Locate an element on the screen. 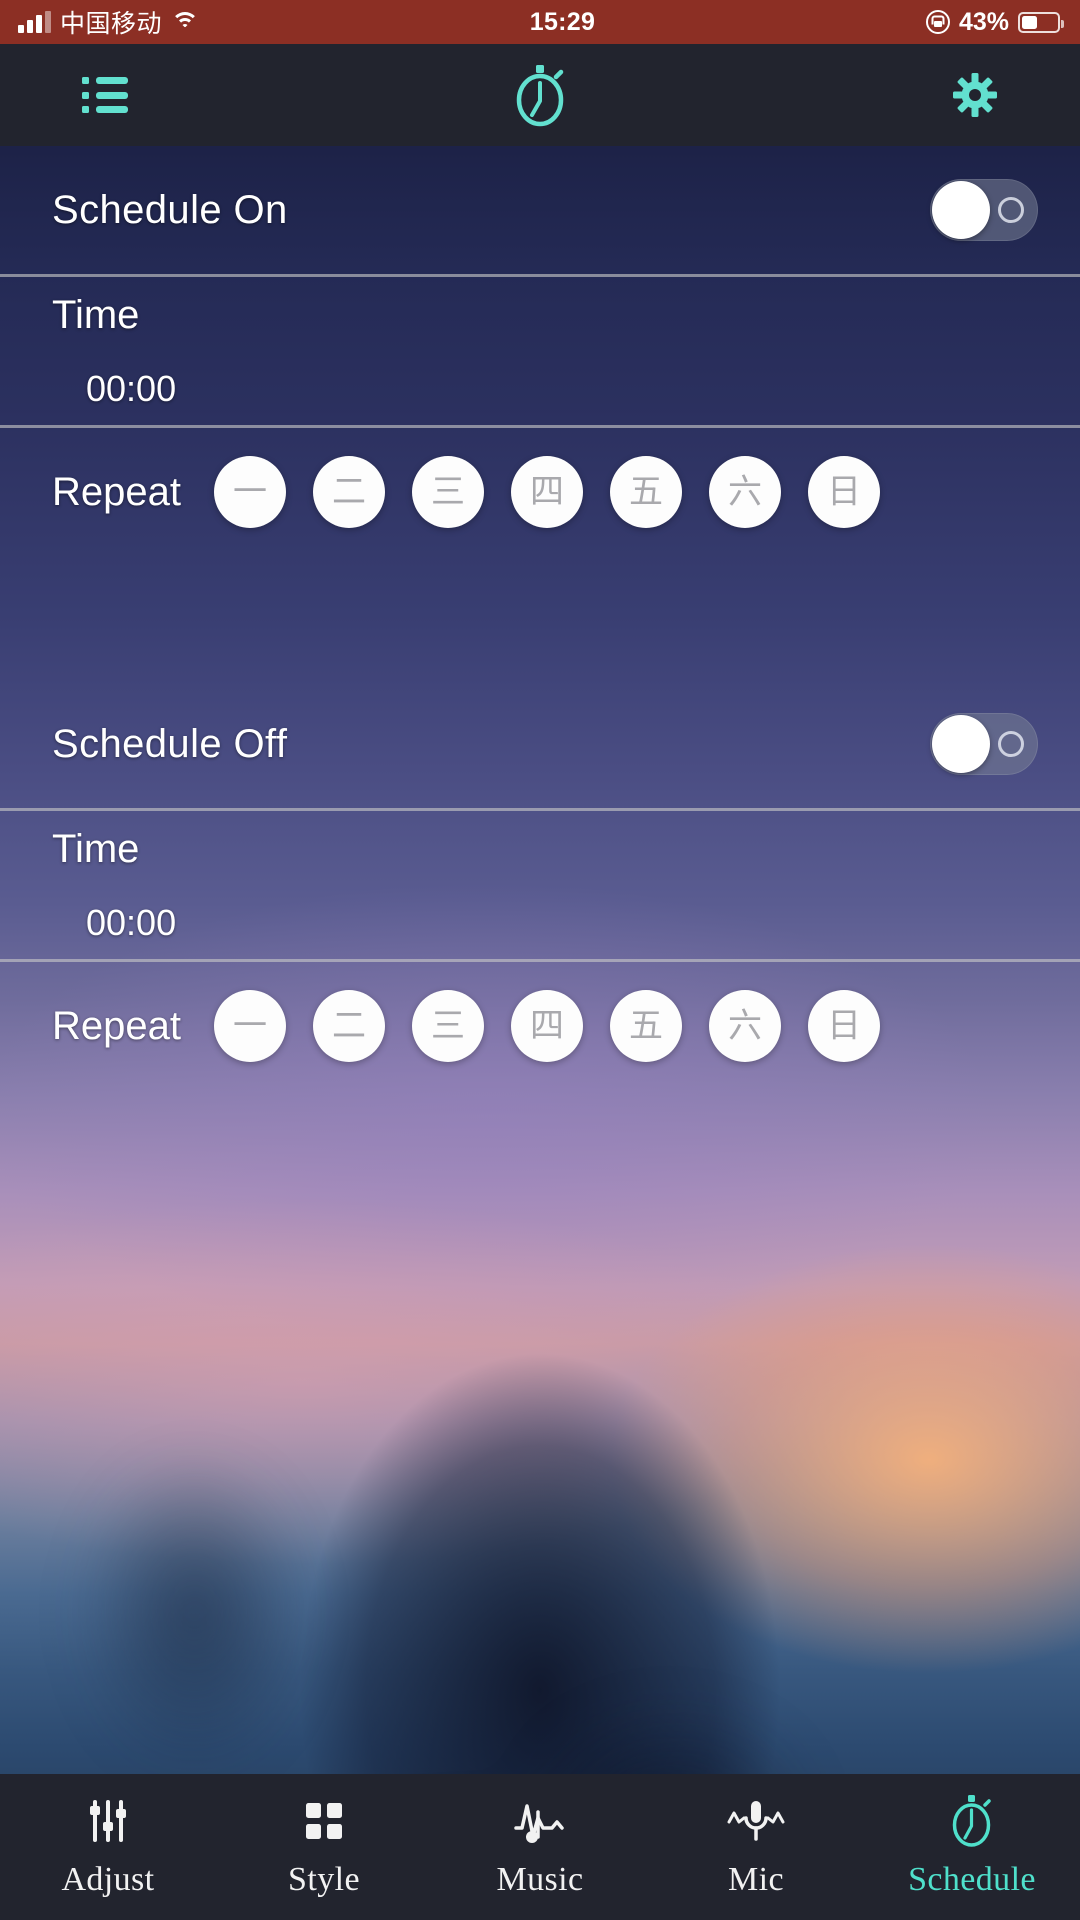  schedule-on-label: Schedule On is located at coordinates (170, 209).